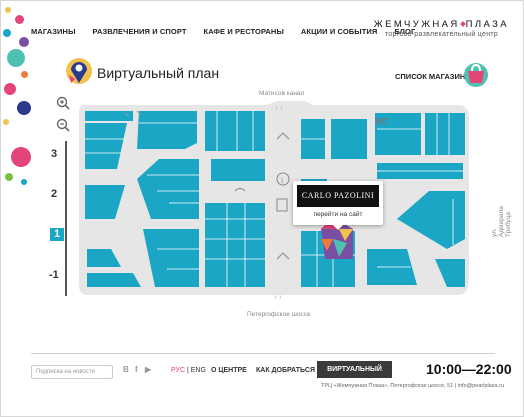 Image resolution: width=524 pixels, height=417 pixels. What do you see at coordinates (279, 314) in the screenshot?
I see `street-label-bottom: Петергофское шоссе` at bounding box center [279, 314].